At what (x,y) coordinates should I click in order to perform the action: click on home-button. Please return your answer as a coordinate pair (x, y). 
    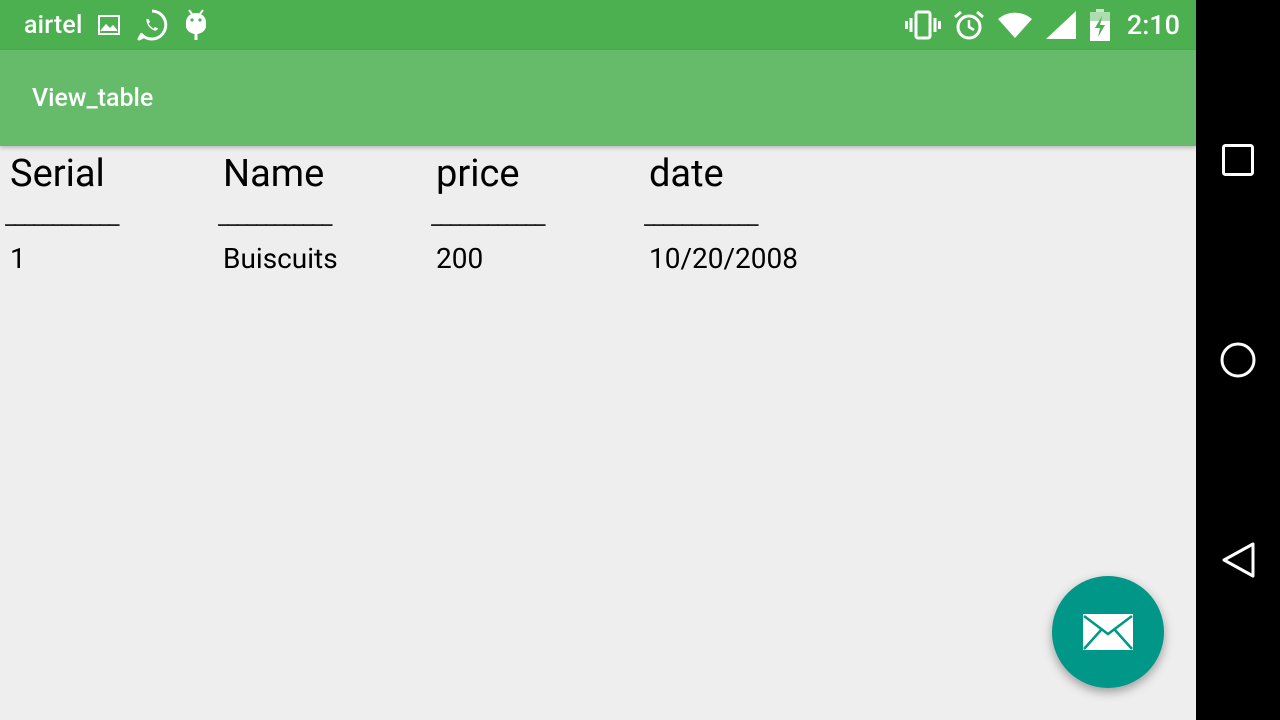
    Looking at the image, I should click on (1238, 360).